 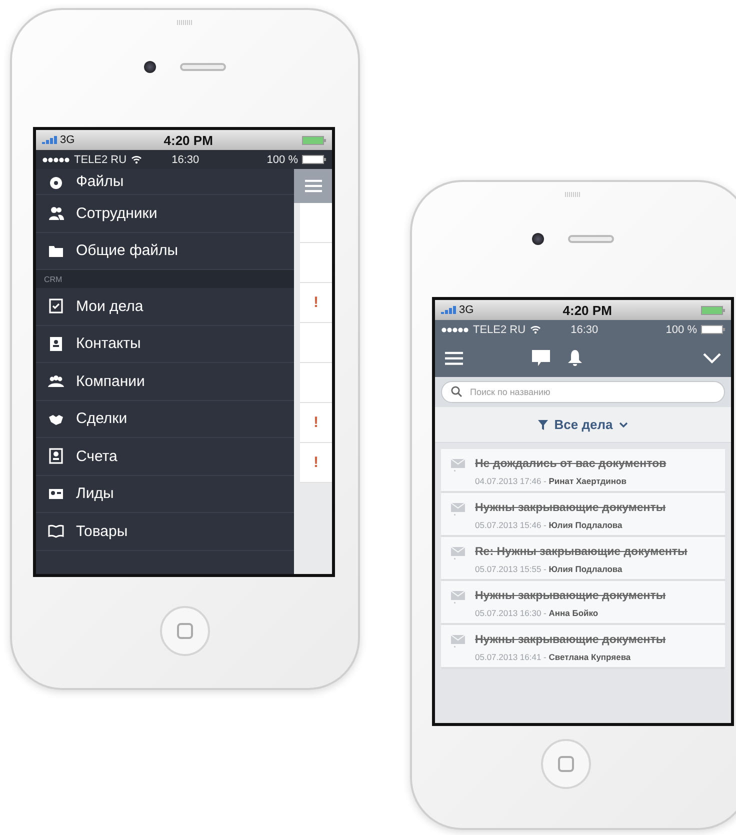 What do you see at coordinates (56, 344) in the screenshot?
I see `contact-card-icon` at bounding box center [56, 344].